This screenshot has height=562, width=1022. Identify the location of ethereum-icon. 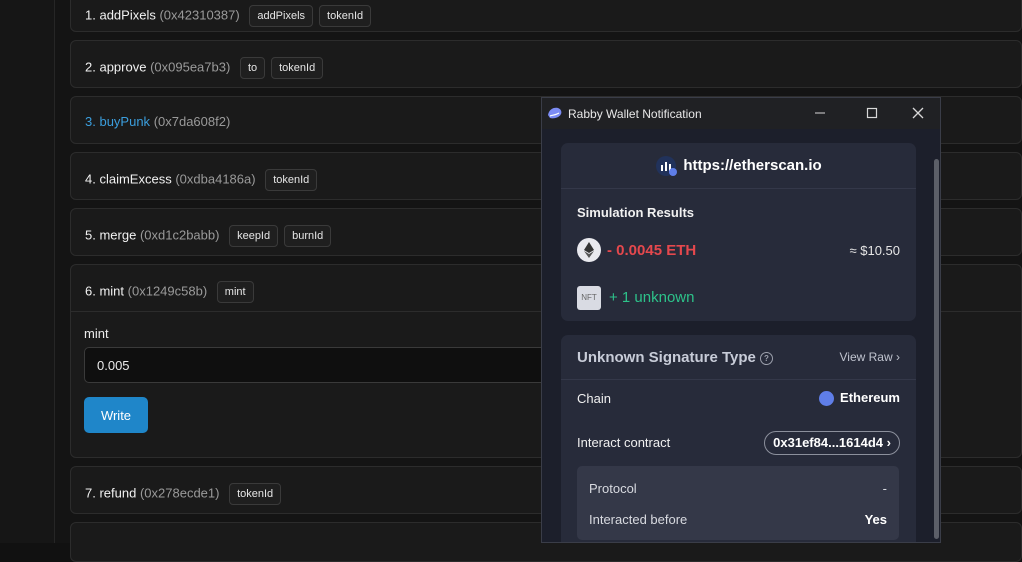
(827, 399).